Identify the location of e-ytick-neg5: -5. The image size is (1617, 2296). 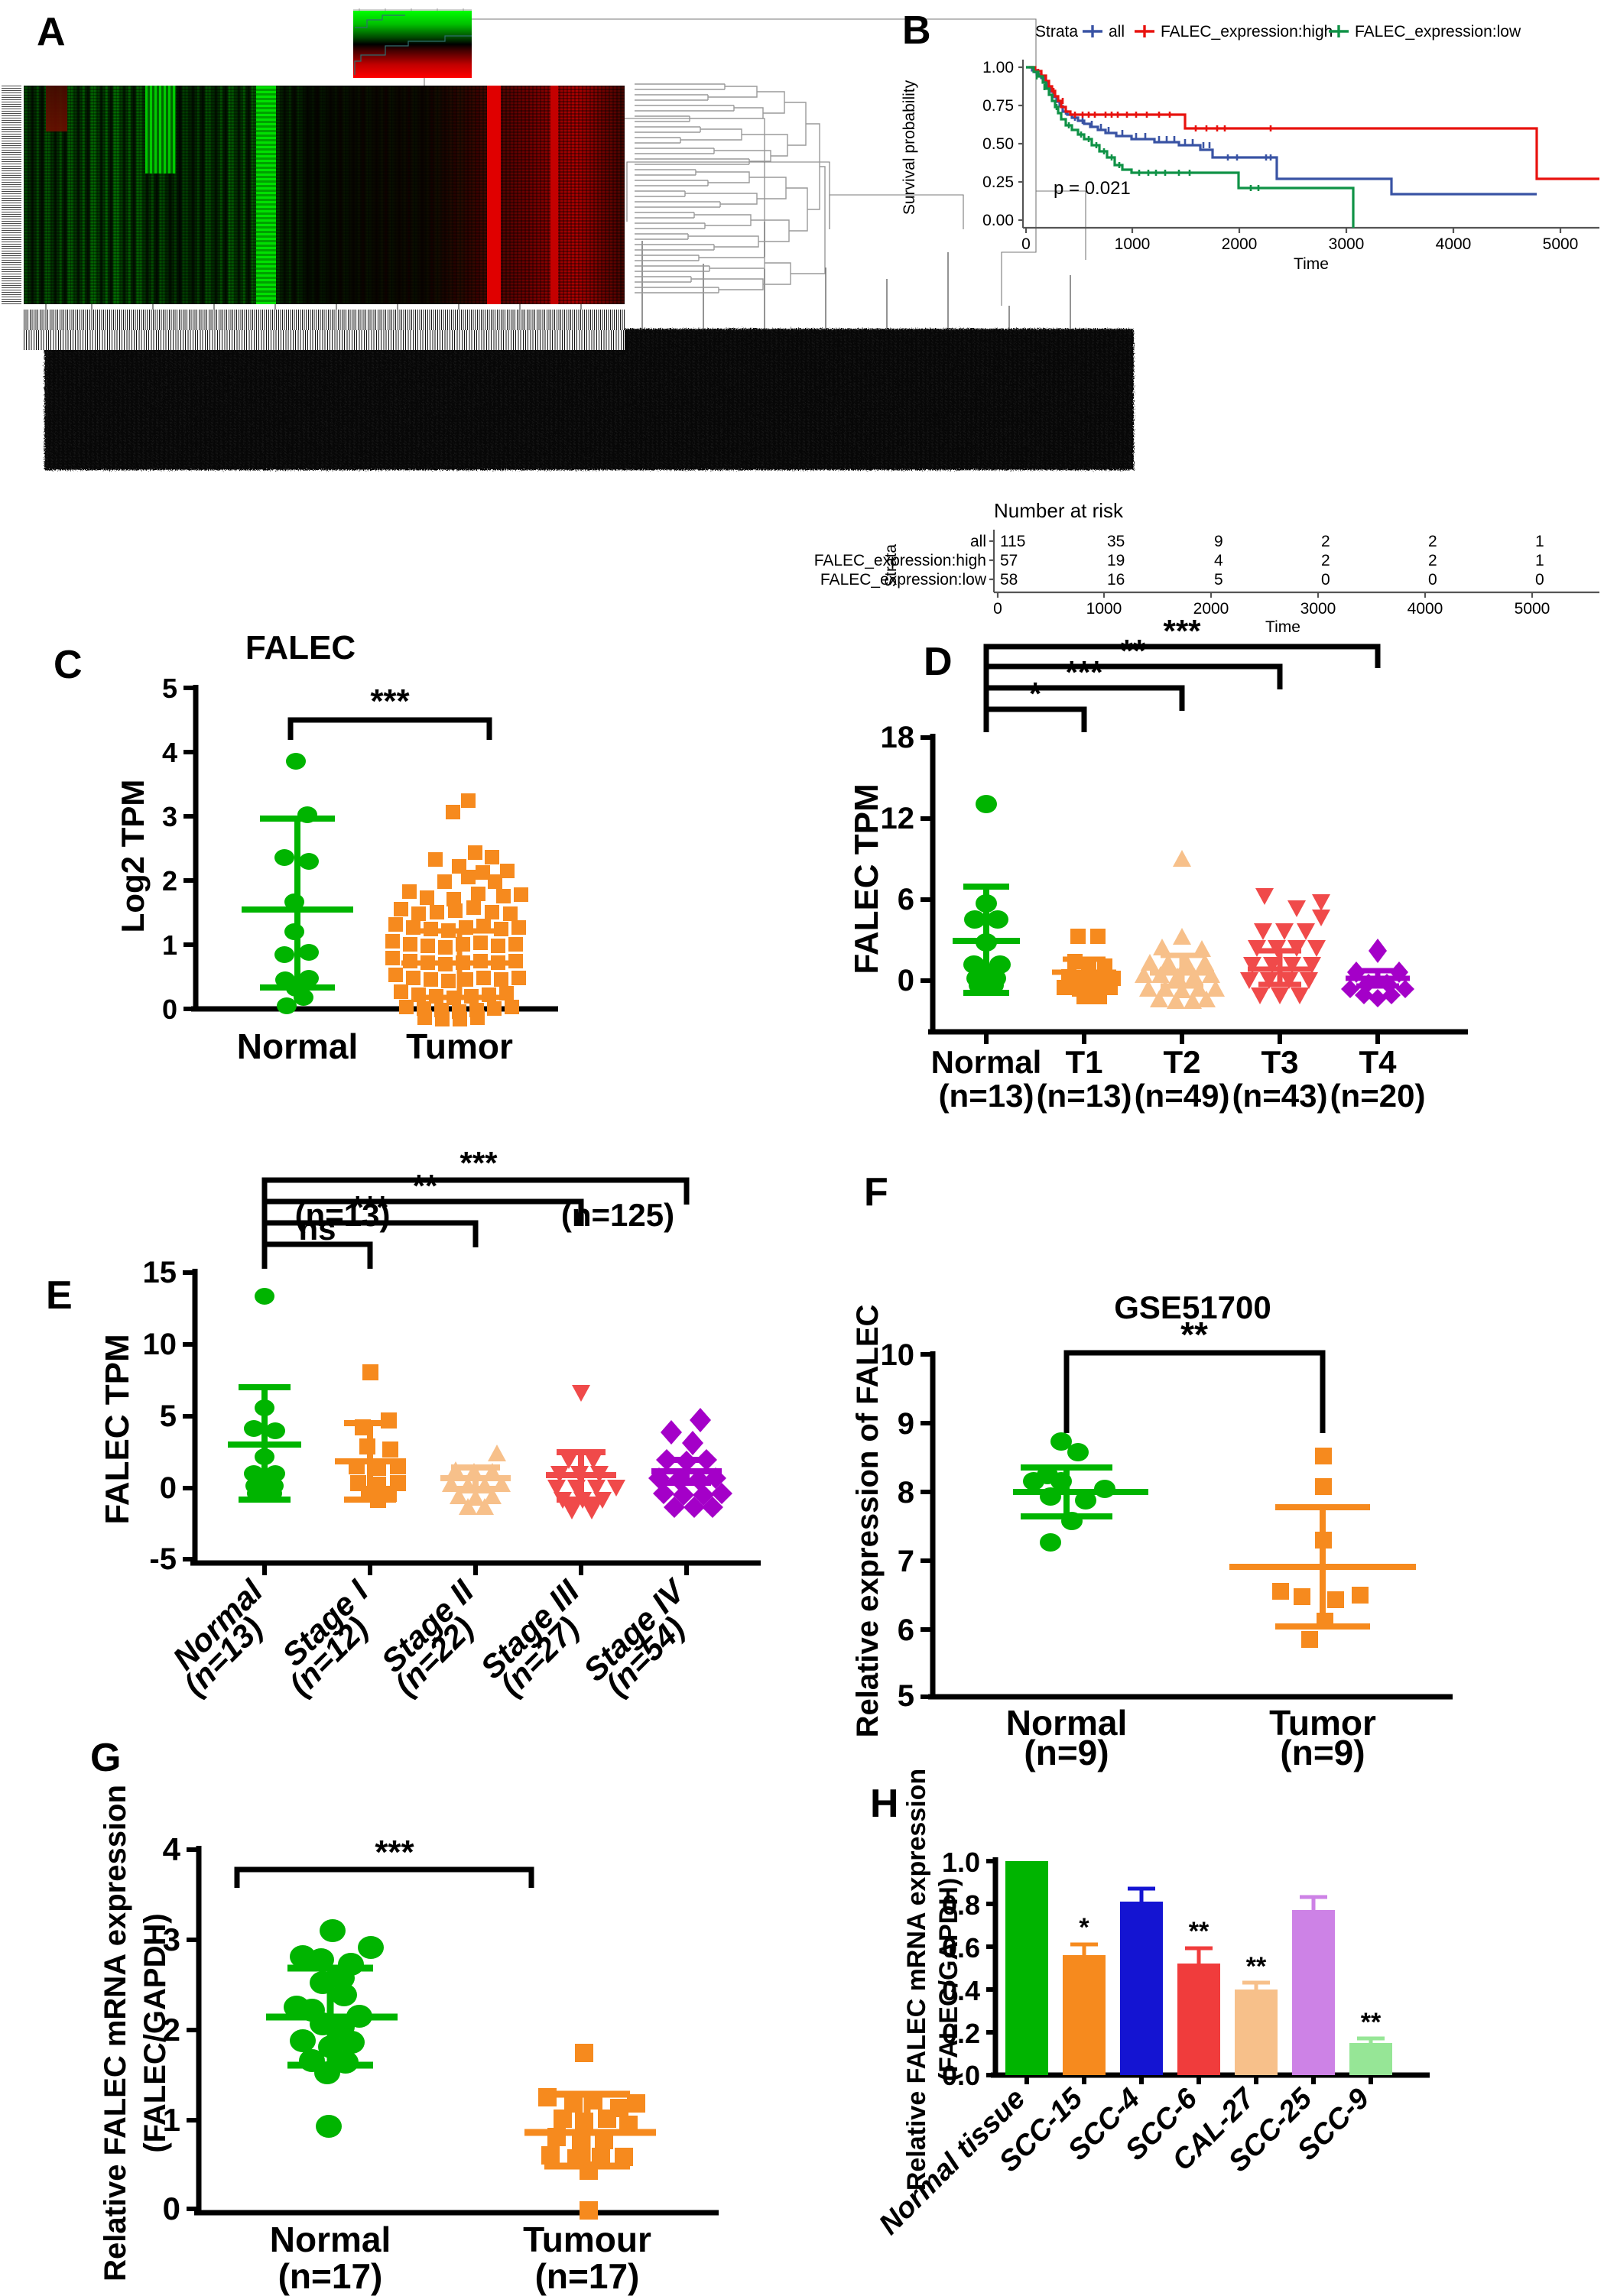
(163, 1559).